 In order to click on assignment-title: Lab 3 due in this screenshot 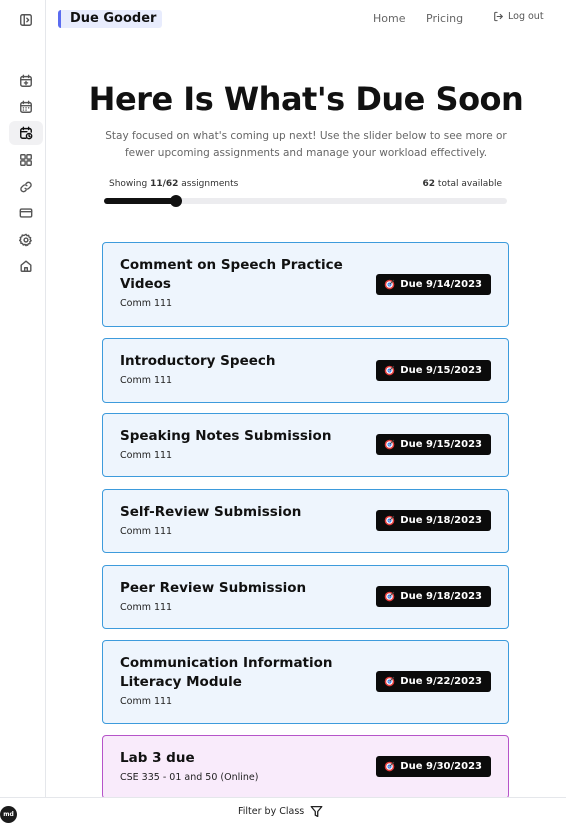, I will do `click(157, 758)`.